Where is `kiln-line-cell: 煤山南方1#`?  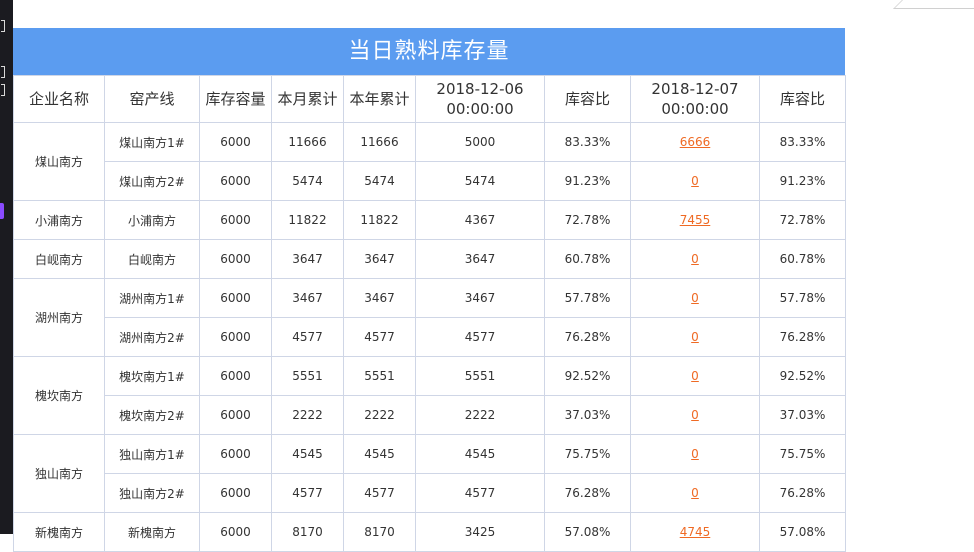
kiln-line-cell: 煤山南方1# is located at coordinates (152, 142).